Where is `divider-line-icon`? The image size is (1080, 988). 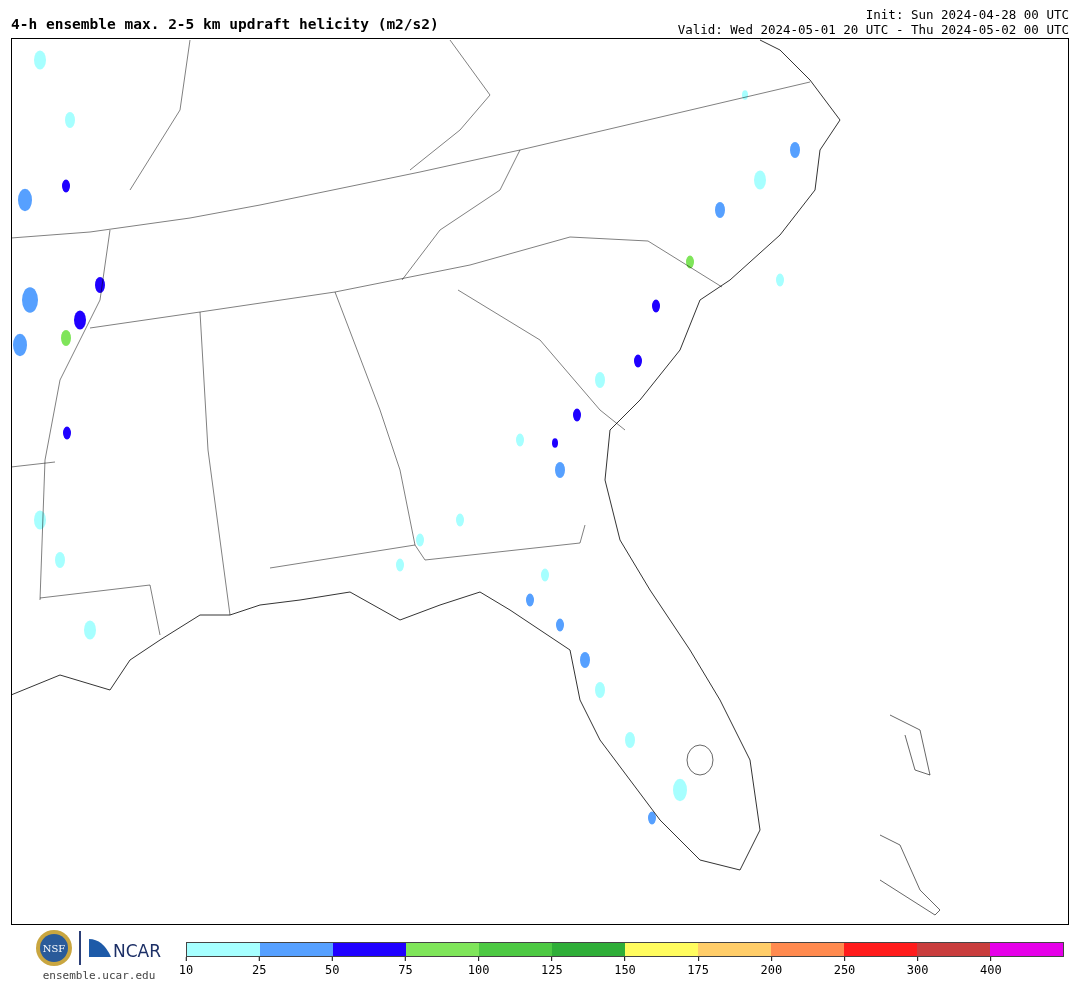 divider-line-icon is located at coordinates (80, 948).